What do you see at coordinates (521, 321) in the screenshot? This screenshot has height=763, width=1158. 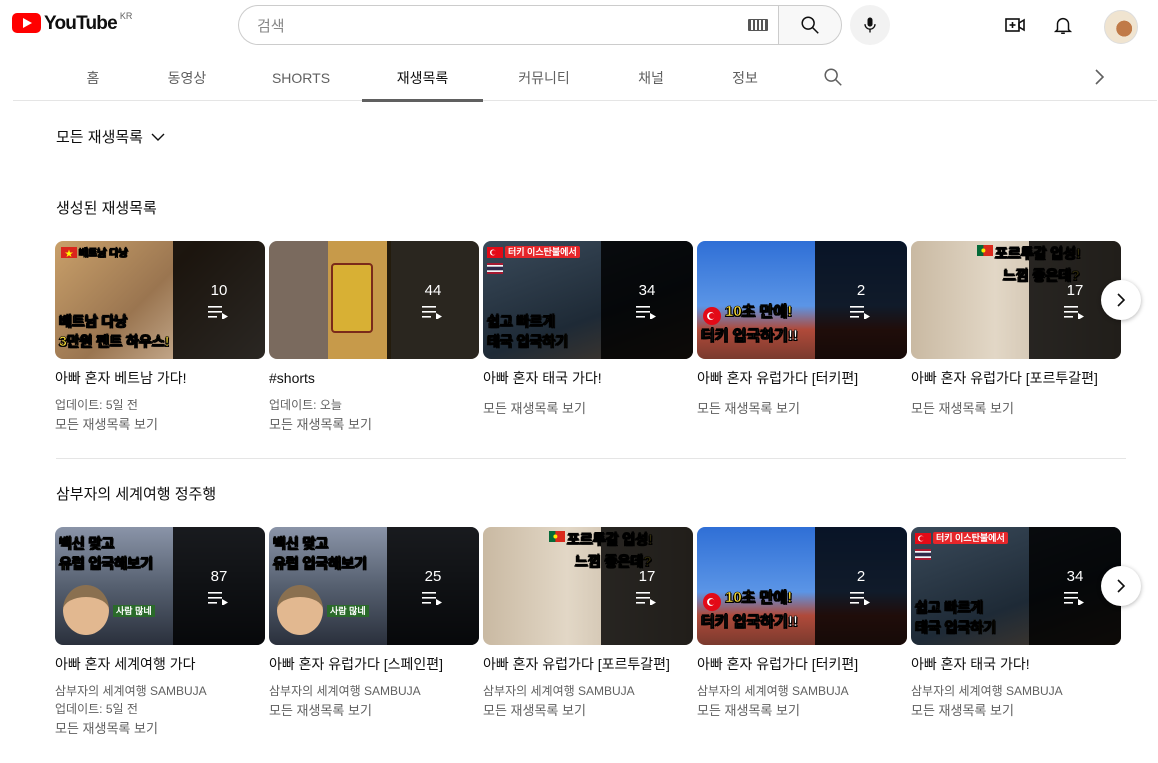 I see `thumbnail-caption: 쉽고 빠르게` at bounding box center [521, 321].